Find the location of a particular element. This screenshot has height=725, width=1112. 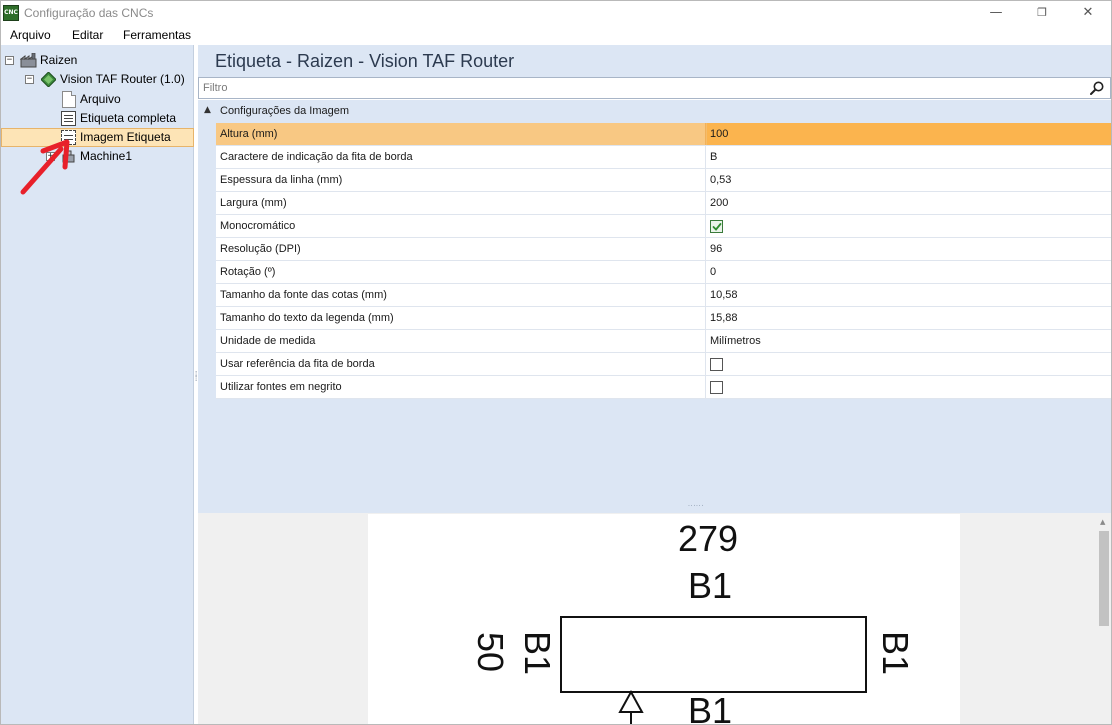

property-row-fontes-negrito: Utilizar fontes em negrito is located at coordinates (663, 387).